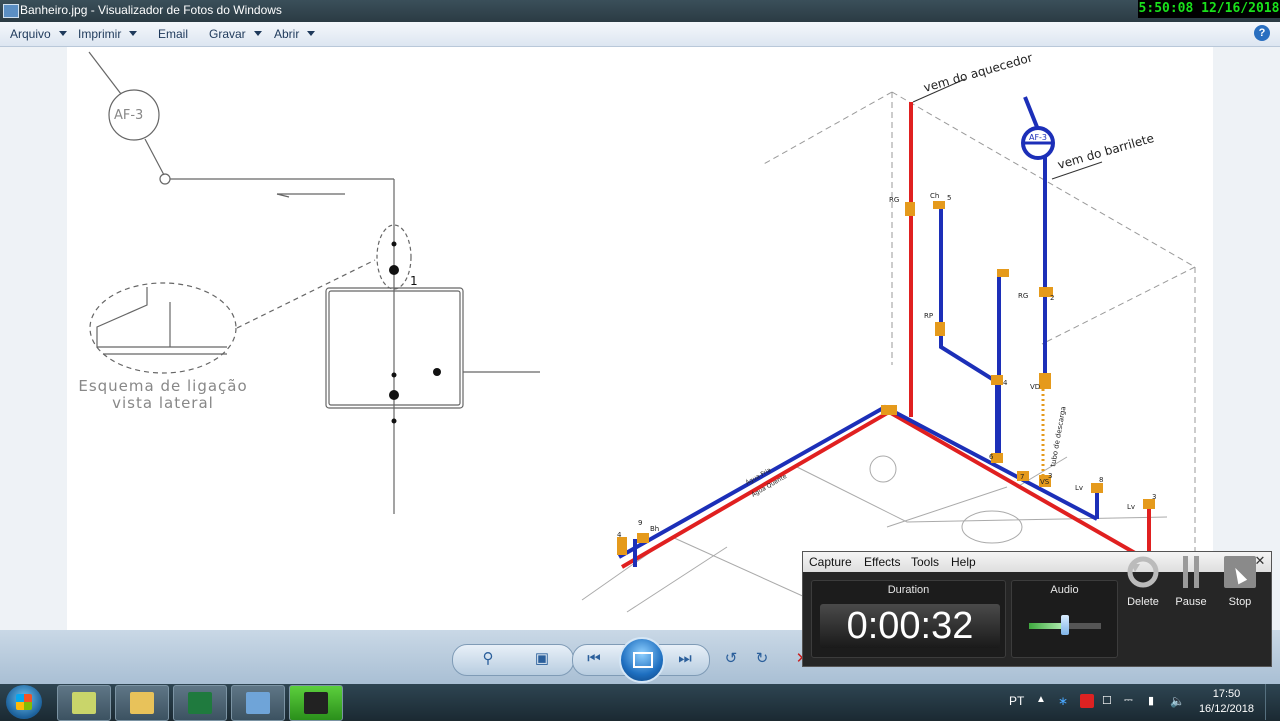 Image resolution: width=1280 pixels, height=721 pixels. What do you see at coordinates (640, 702) in the screenshot?
I see `taskbar: PT ▲ ∗ ☐ ⎓ ▮ 🔈 17:50 16/12/2018` at bounding box center [640, 702].